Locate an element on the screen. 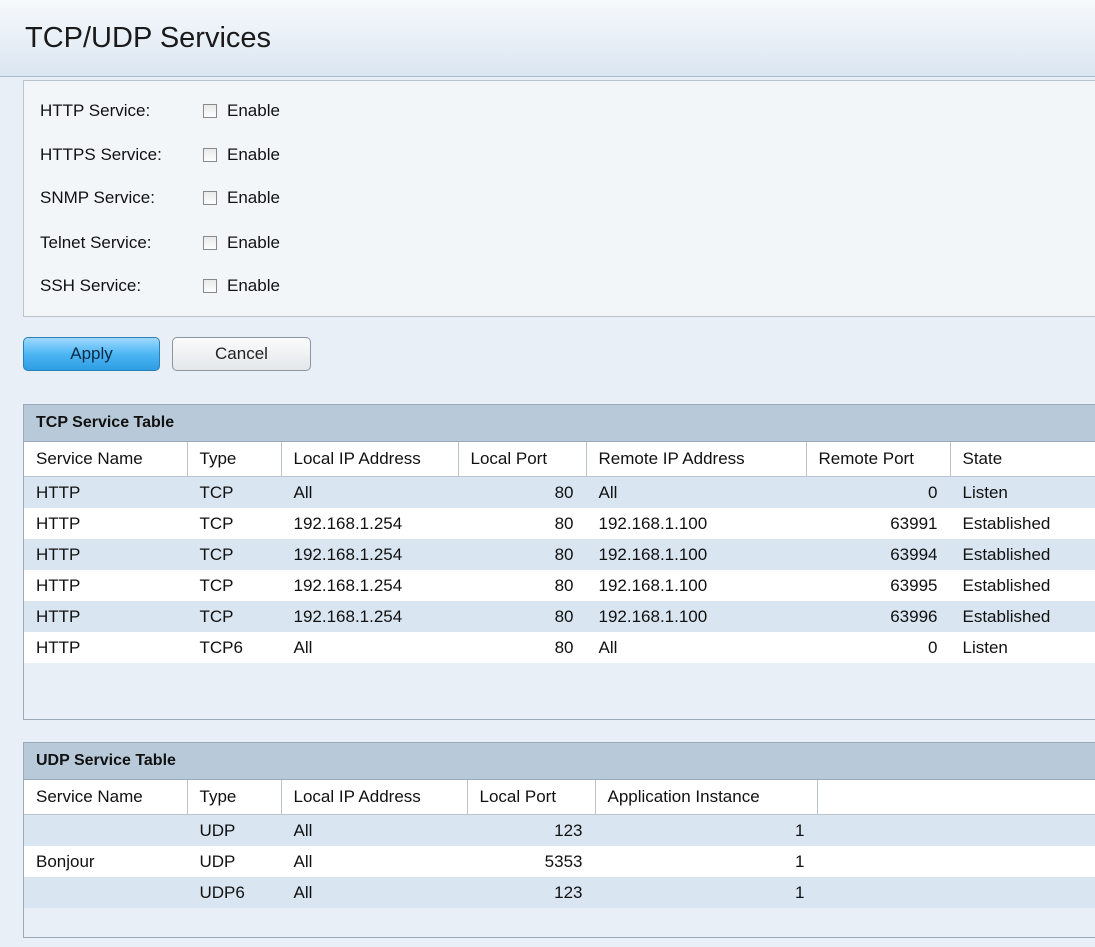 This screenshot has height=947, width=1095. service-label: HTTP Service: is located at coordinates (95, 110).